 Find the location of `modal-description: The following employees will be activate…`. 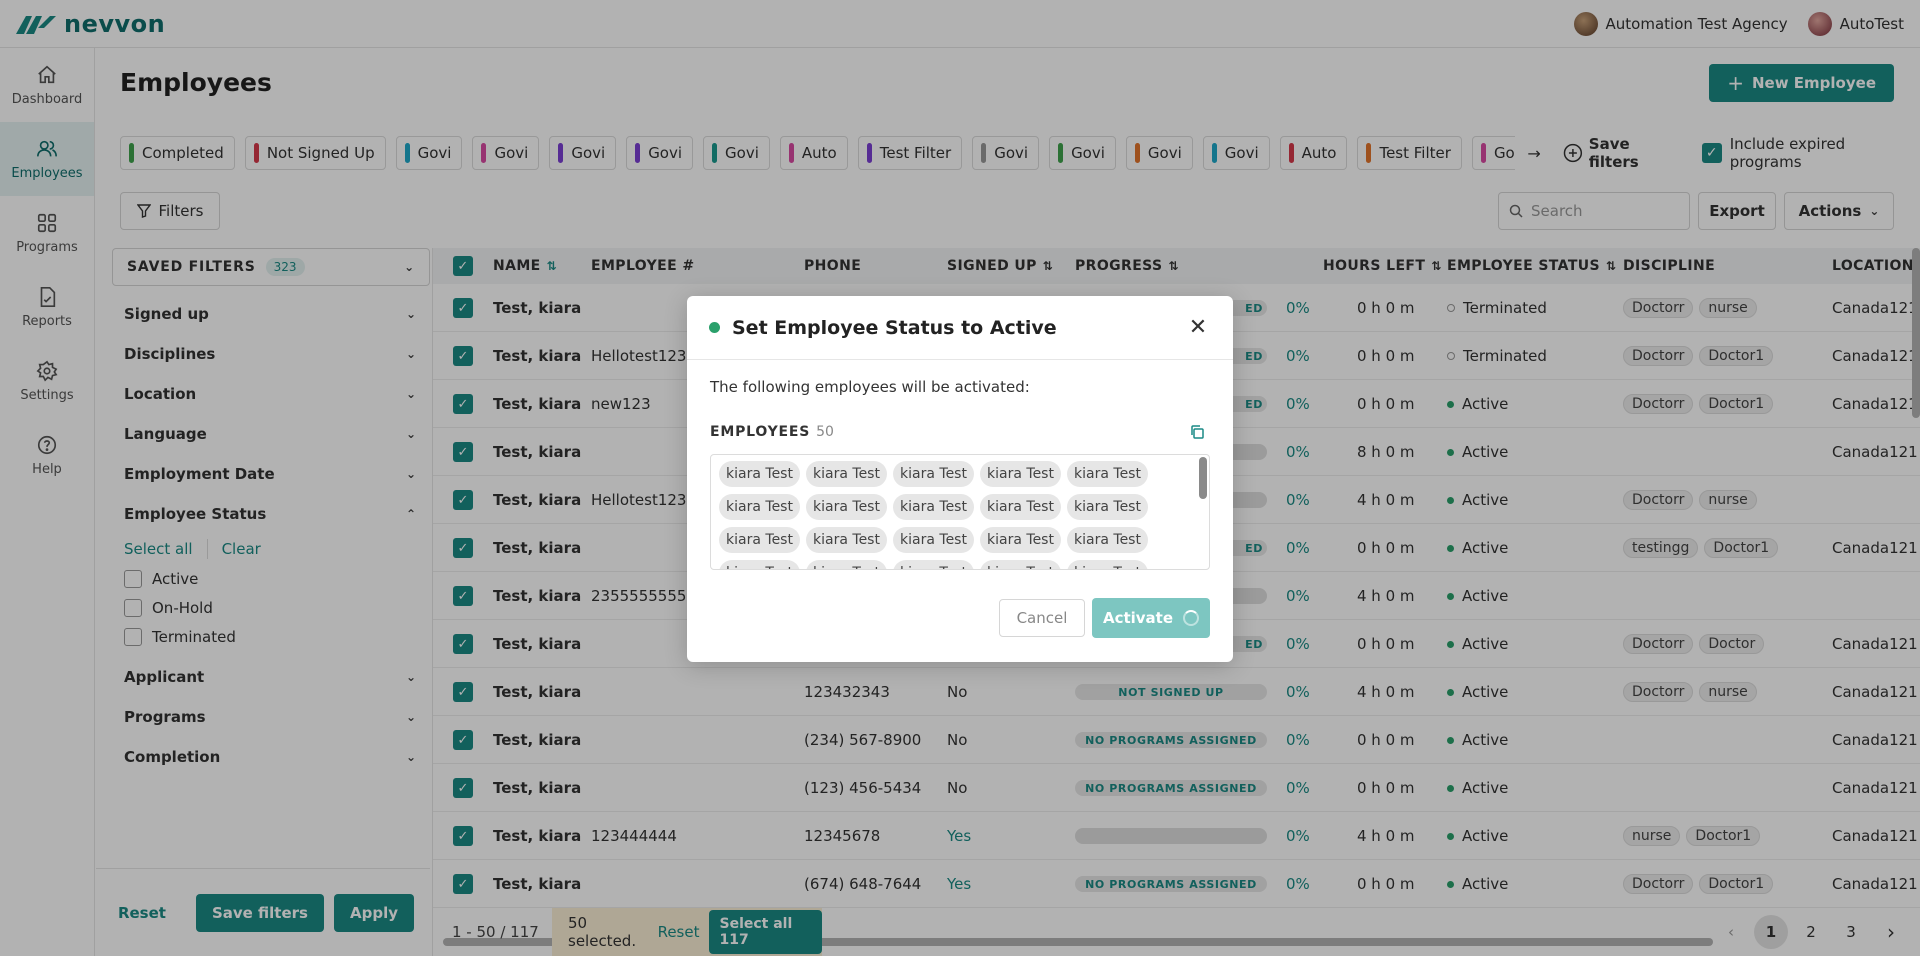

modal-description: The following employees will be activate… is located at coordinates (870, 387).